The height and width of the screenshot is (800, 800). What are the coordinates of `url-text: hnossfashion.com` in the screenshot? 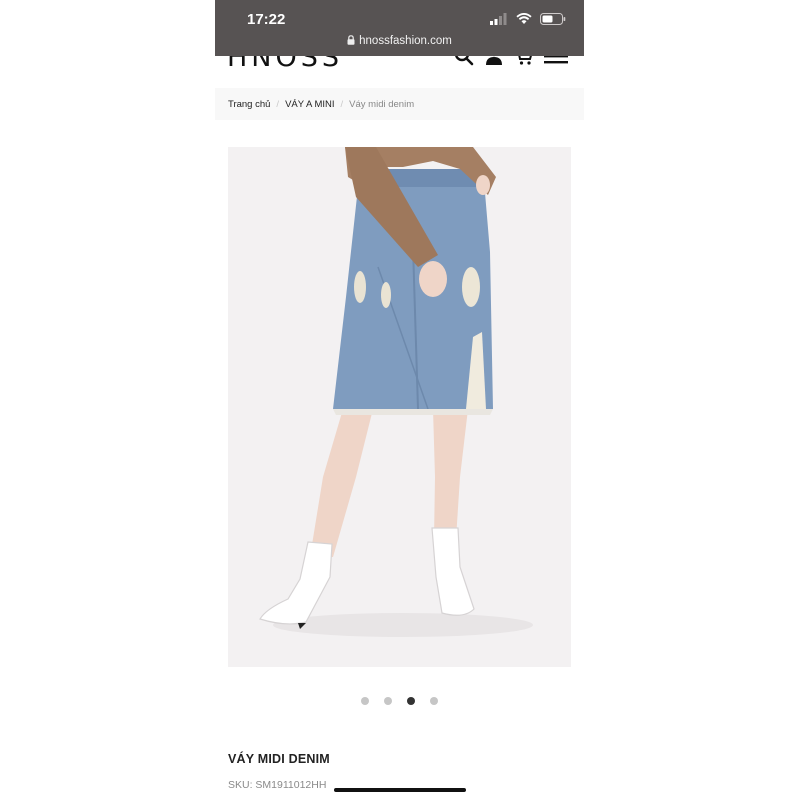 It's located at (405, 41).